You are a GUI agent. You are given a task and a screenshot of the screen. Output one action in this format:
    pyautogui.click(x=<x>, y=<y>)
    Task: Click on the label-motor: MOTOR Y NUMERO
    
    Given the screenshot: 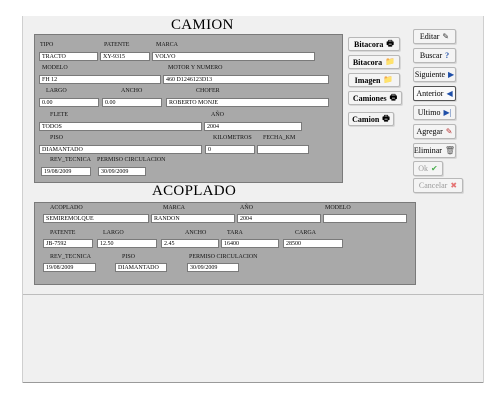 What is the action you would take?
    pyautogui.click(x=195, y=68)
    